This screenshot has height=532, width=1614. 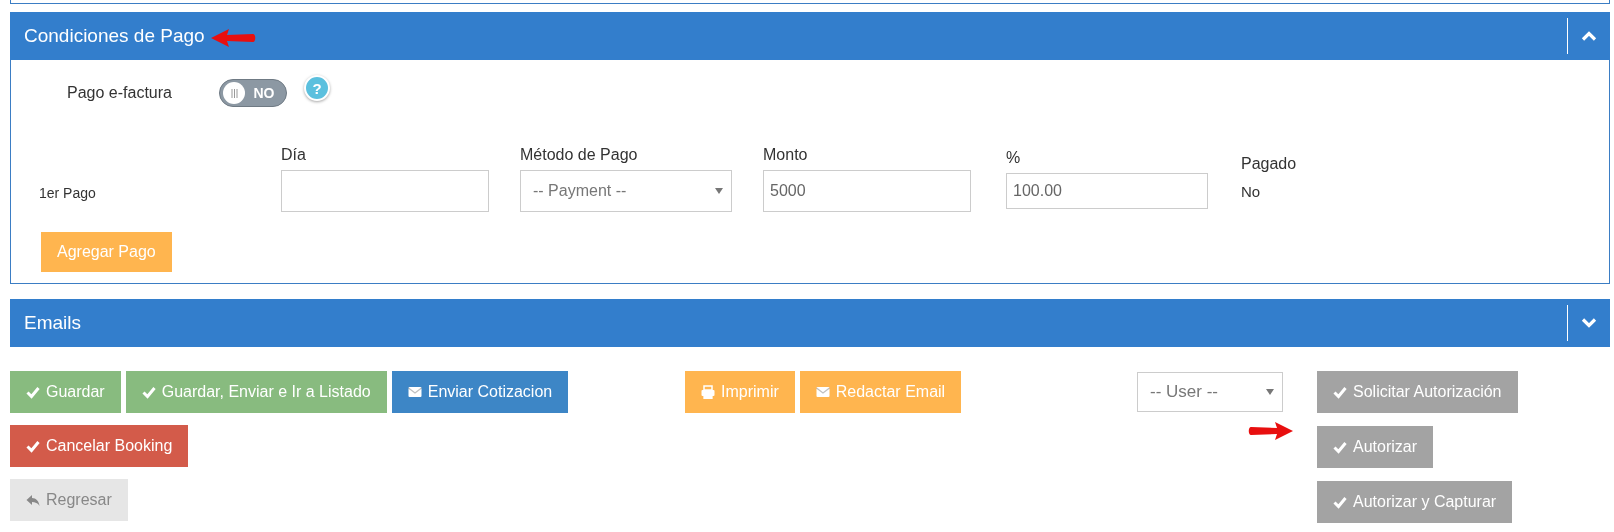 I want to click on reply-icon, so click(x=33, y=500).